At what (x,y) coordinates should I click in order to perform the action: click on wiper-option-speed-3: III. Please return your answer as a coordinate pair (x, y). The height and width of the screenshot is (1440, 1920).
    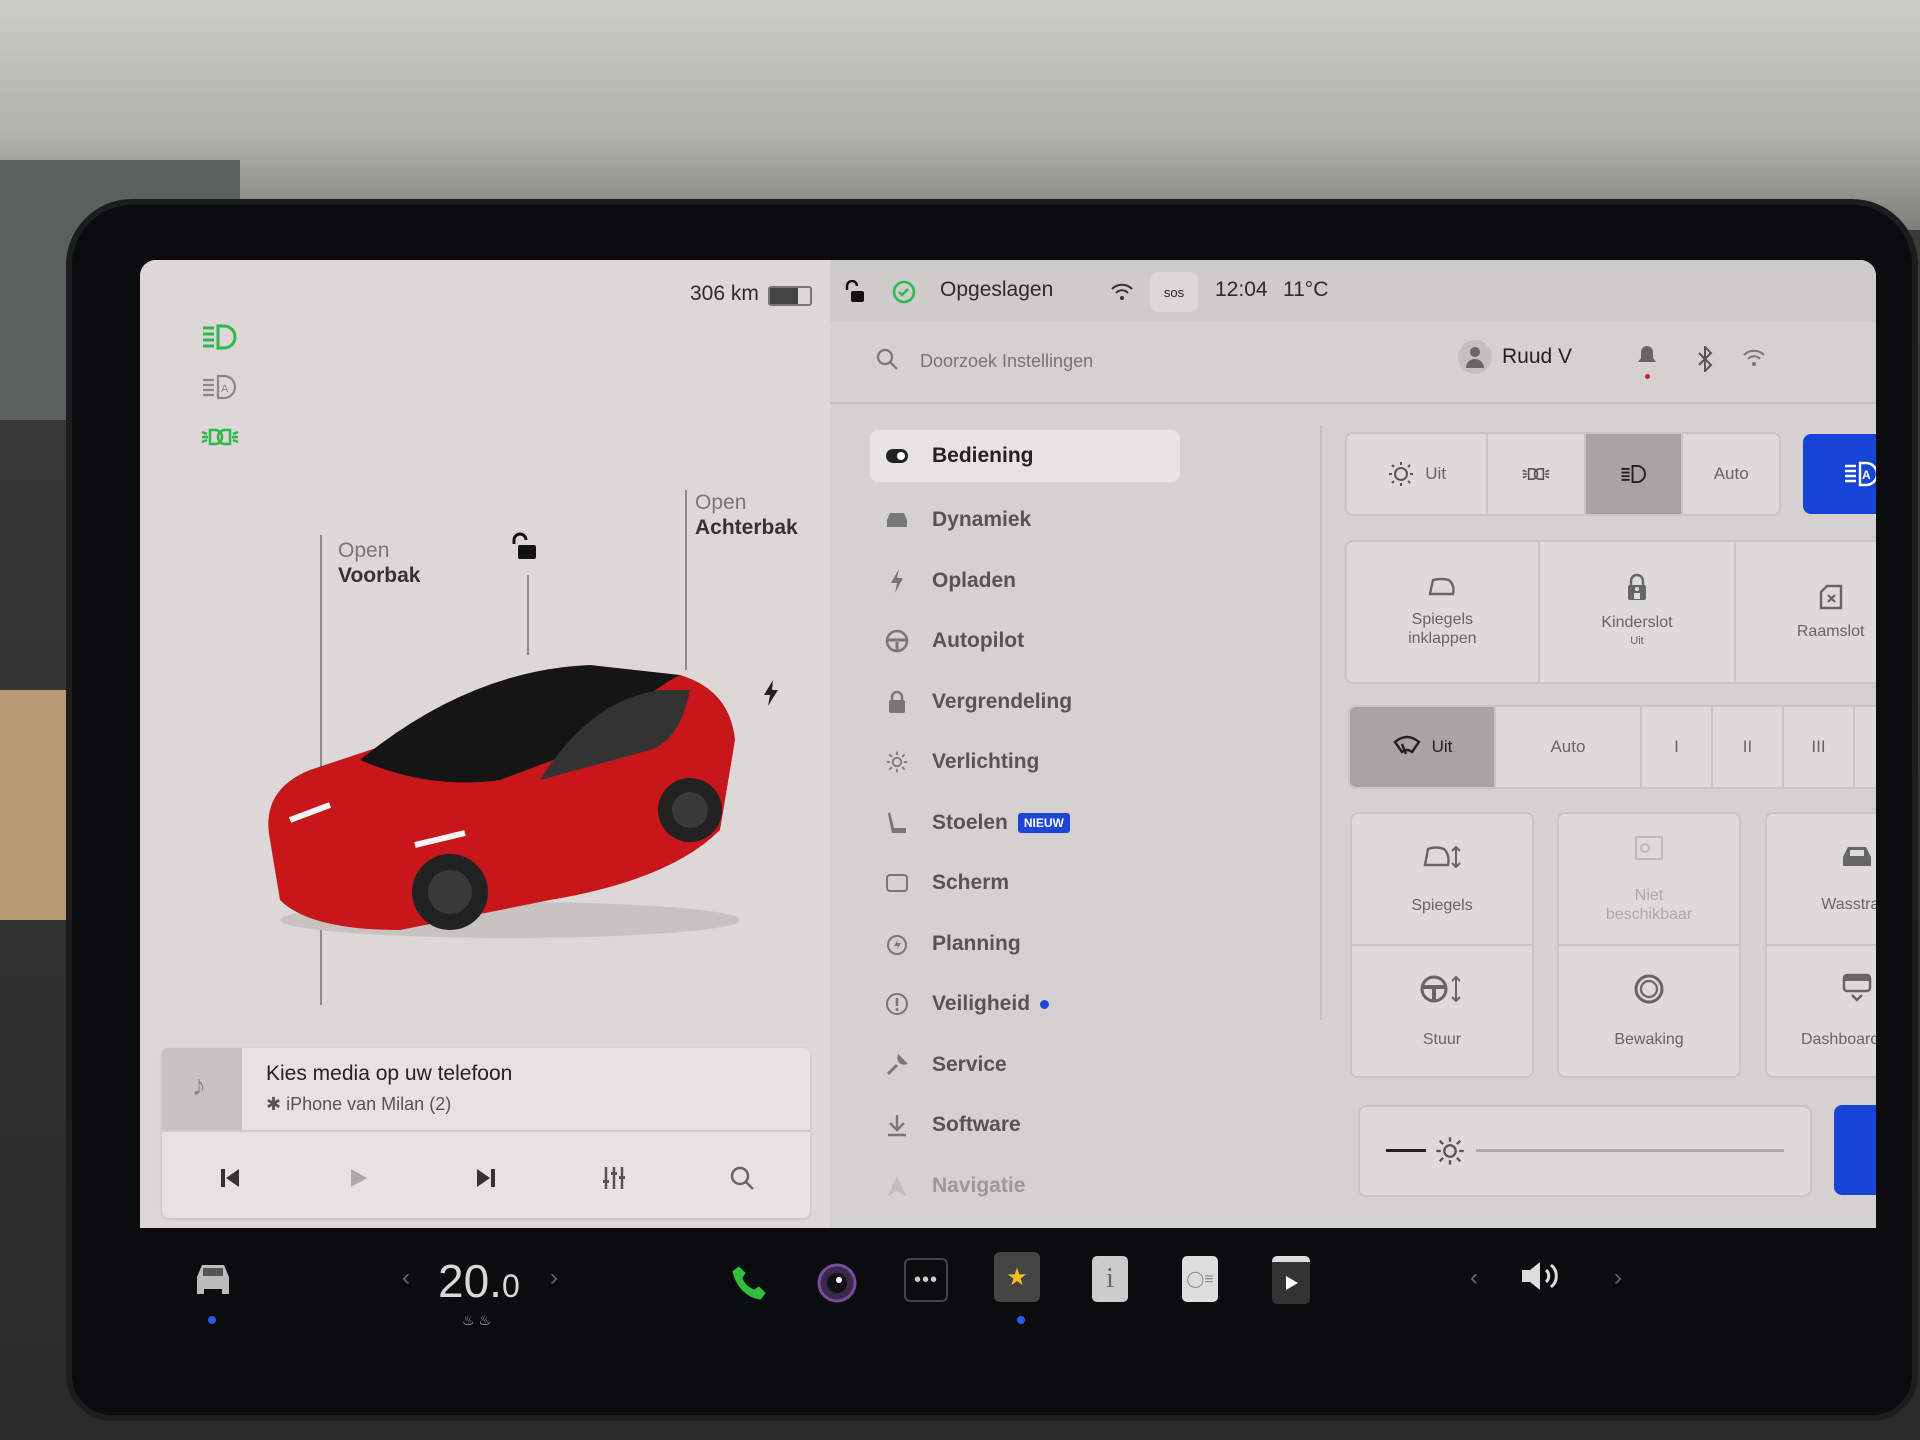
    Looking at the image, I should click on (1820, 747).